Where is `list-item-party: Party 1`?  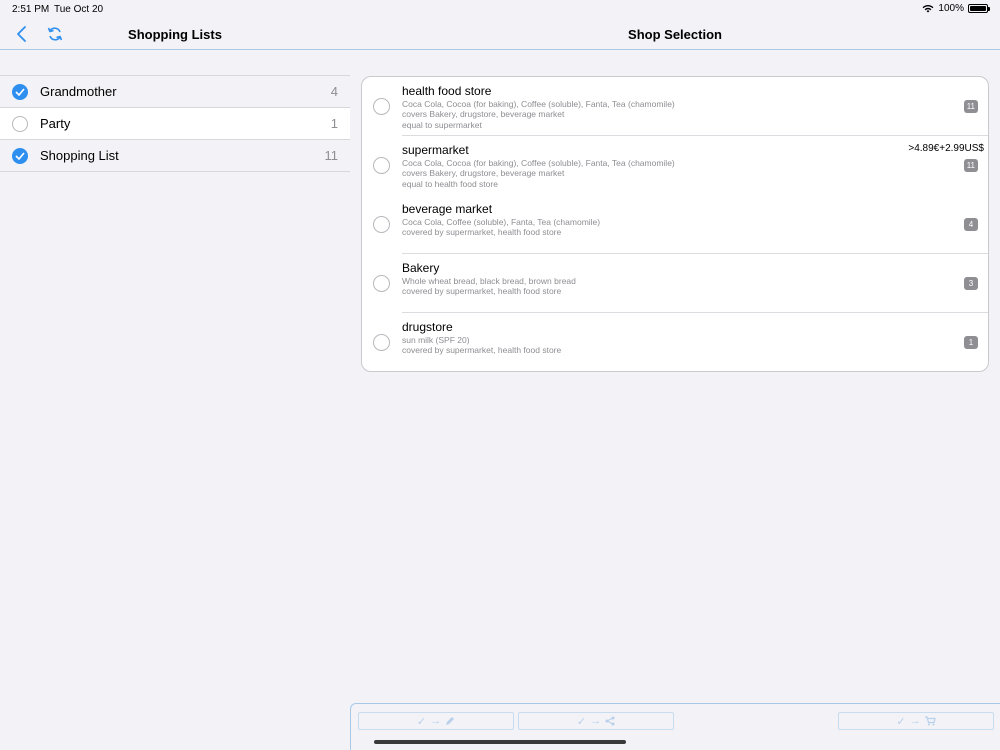 list-item-party: Party 1 is located at coordinates (175, 124).